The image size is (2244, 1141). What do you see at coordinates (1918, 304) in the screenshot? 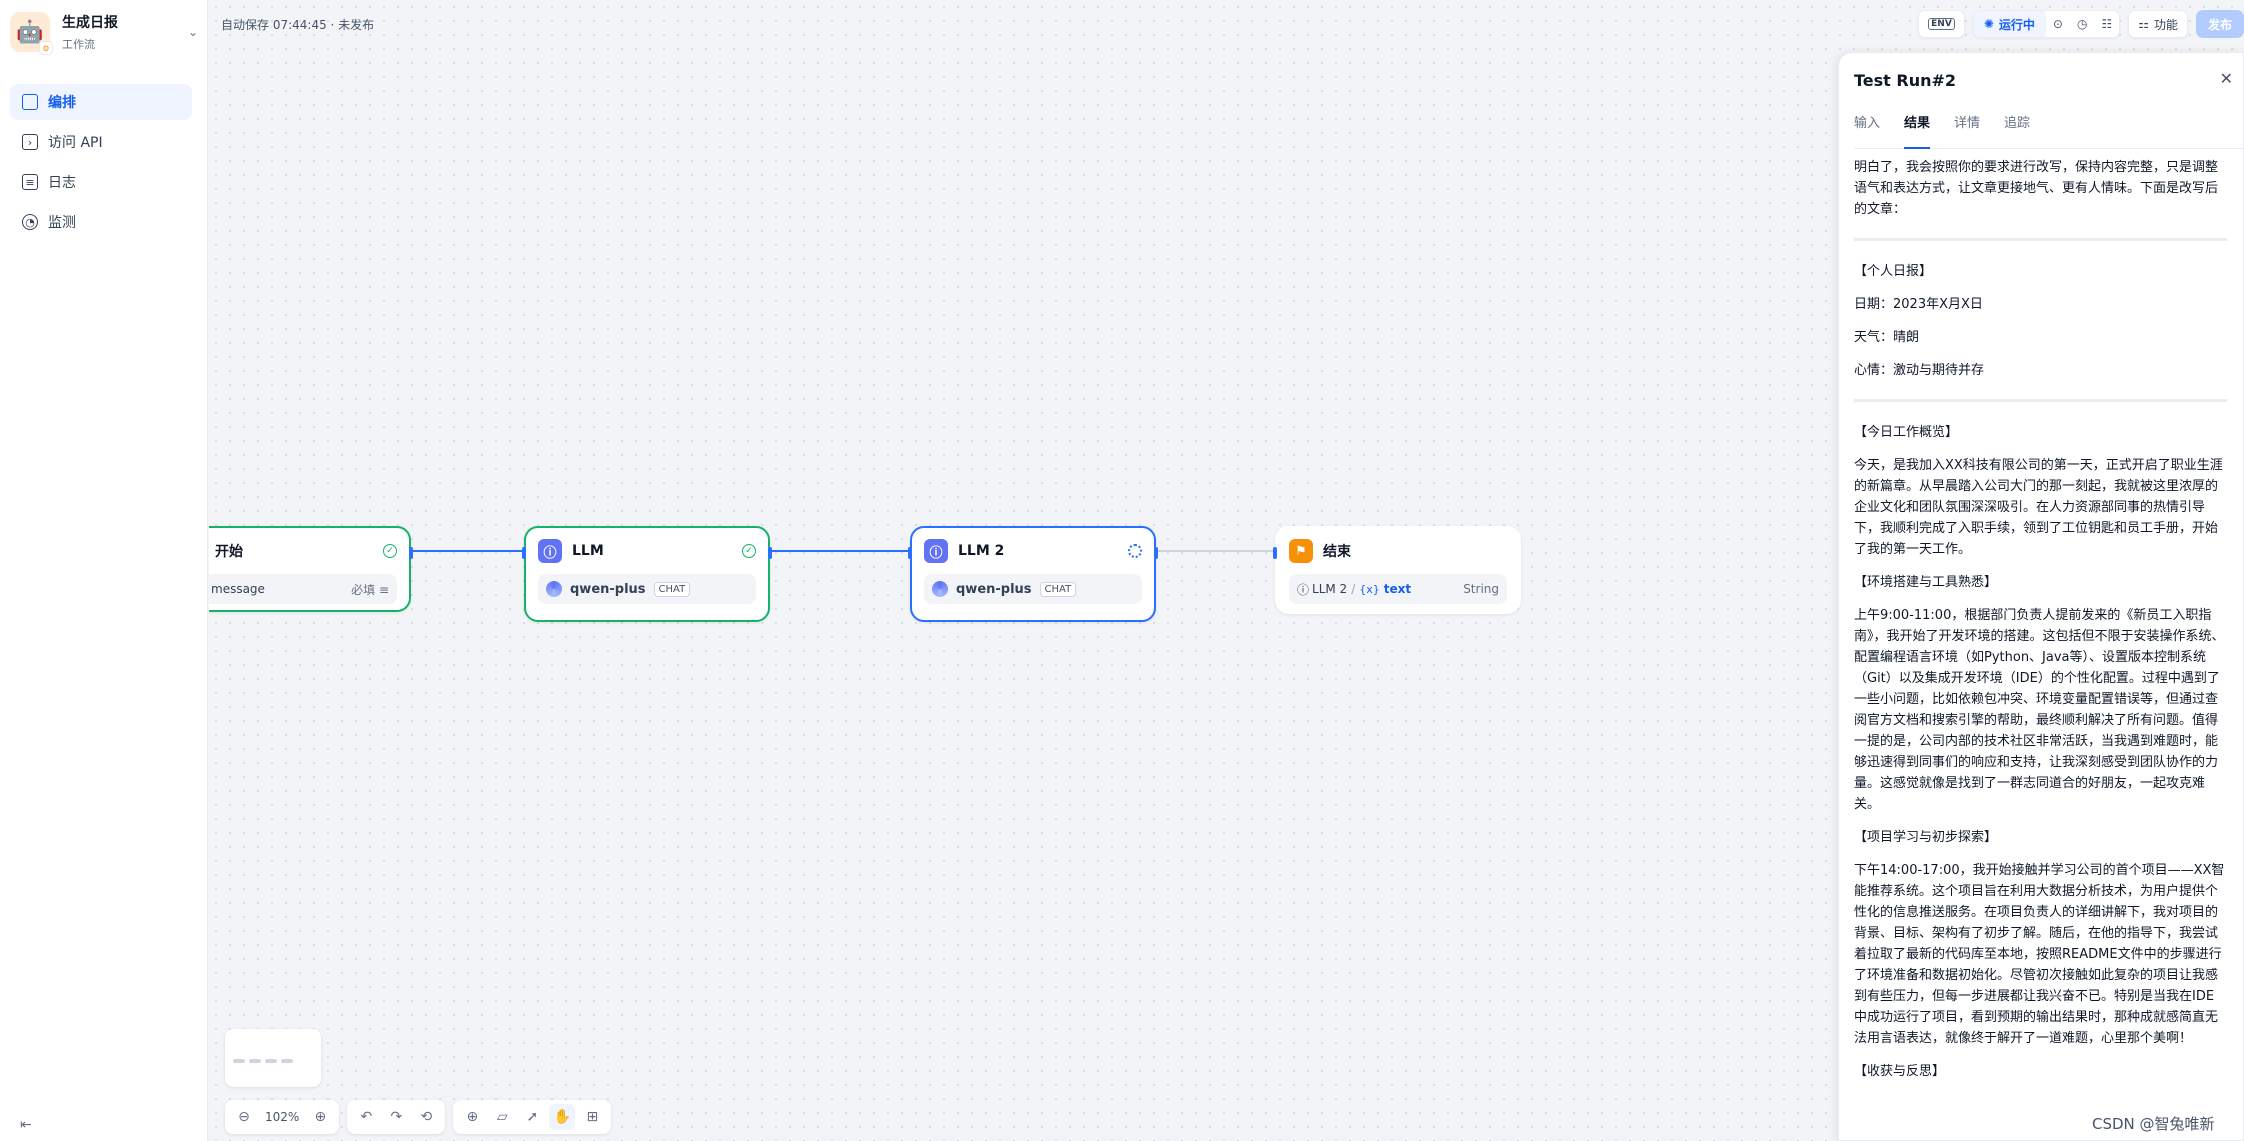
I see `report-date: 日期：2023年X月X日` at bounding box center [1918, 304].